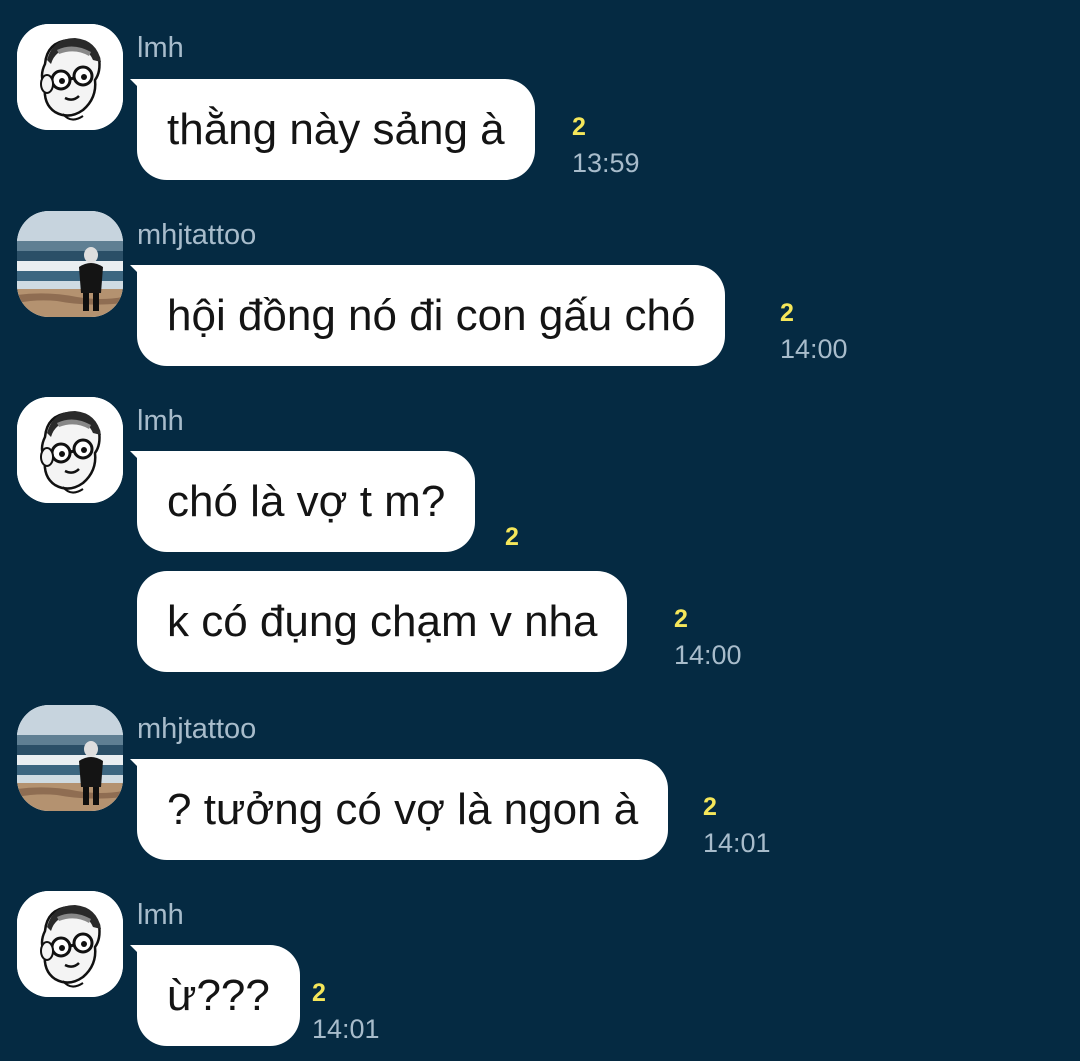 The image size is (1080, 1061). What do you see at coordinates (606, 163) in the screenshot?
I see `message-timestamp: 13:59` at bounding box center [606, 163].